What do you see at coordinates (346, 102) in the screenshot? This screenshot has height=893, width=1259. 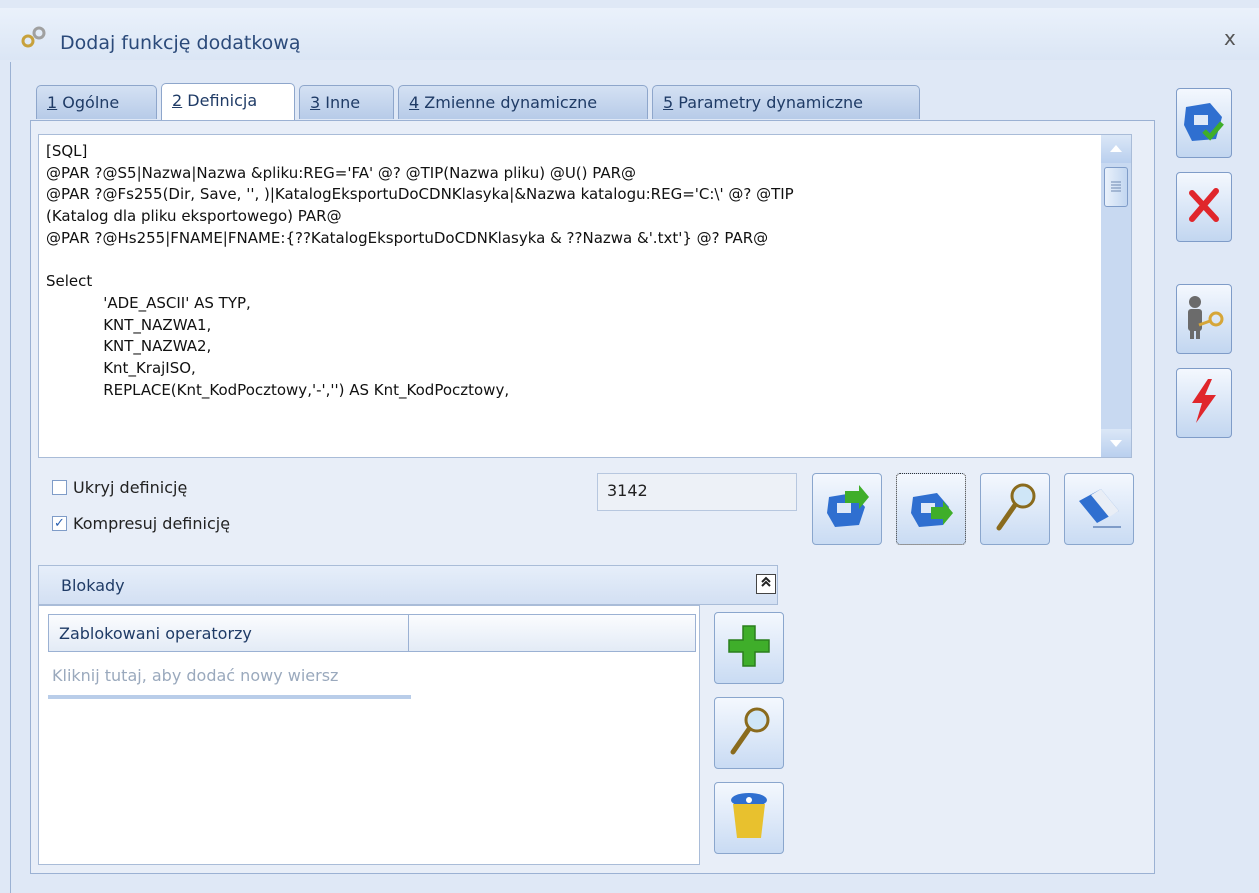 I see `tab-inne: 3 Inne` at bounding box center [346, 102].